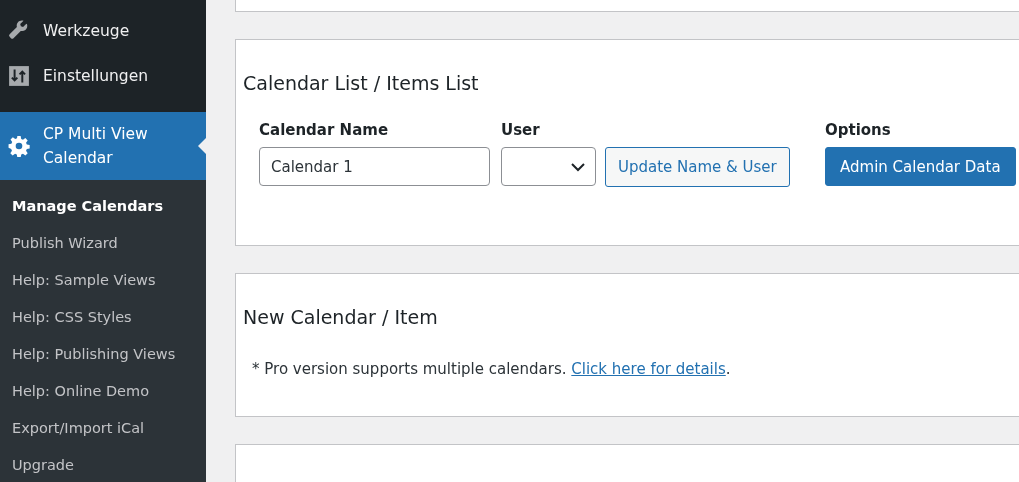 The image size is (1019, 482). Describe the element at coordinates (19, 146) in the screenshot. I see `gear-icon` at that location.